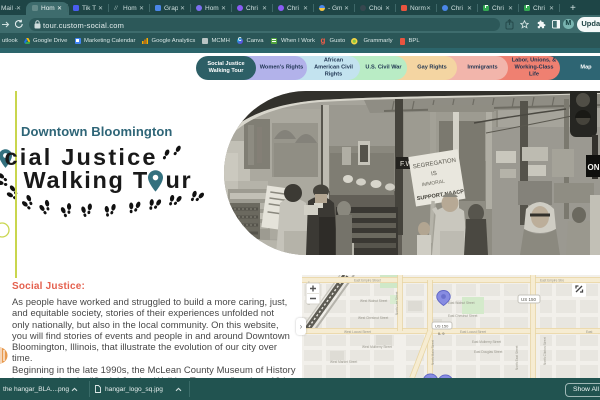  What do you see at coordinates (434, 174) in the screenshot?
I see `svg-text: IS` at bounding box center [434, 174].